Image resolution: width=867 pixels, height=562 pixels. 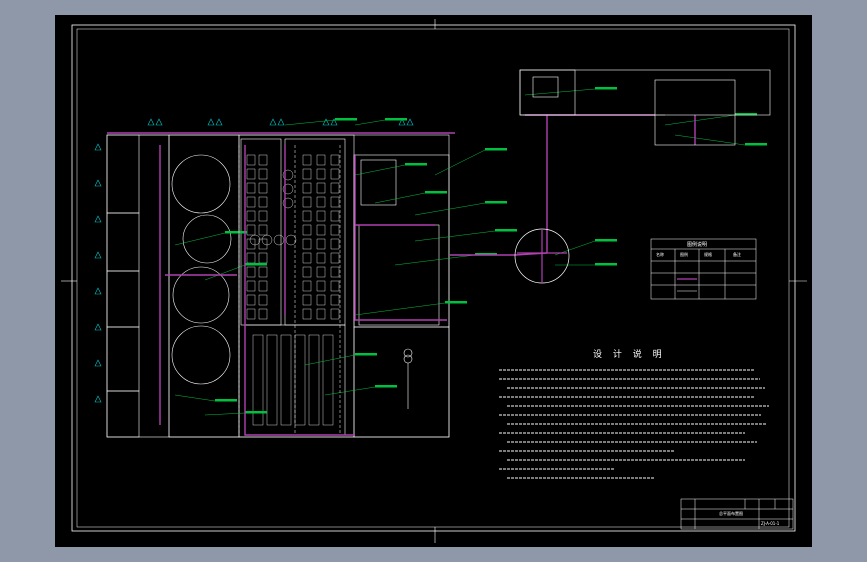 I want to click on equipment-rows, so click(x=293, y=290).